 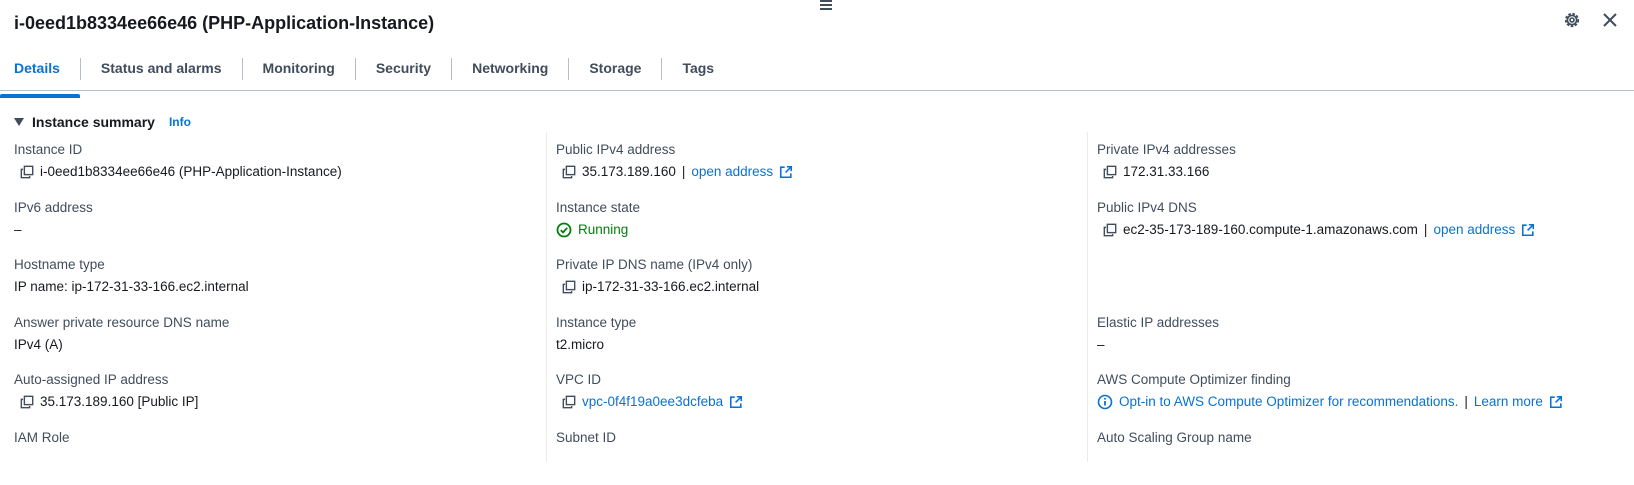 What do you see at coordinates (652, 402) in the screenshot?
I see `vpc-link: vpc-0f4f19a0ee3dcfeba` at bounding box center [652, 402].